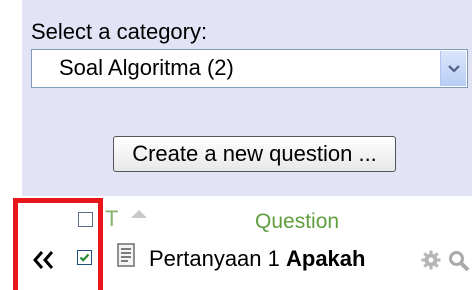  I want to click on select-all-checkbox, so click(85, 219).